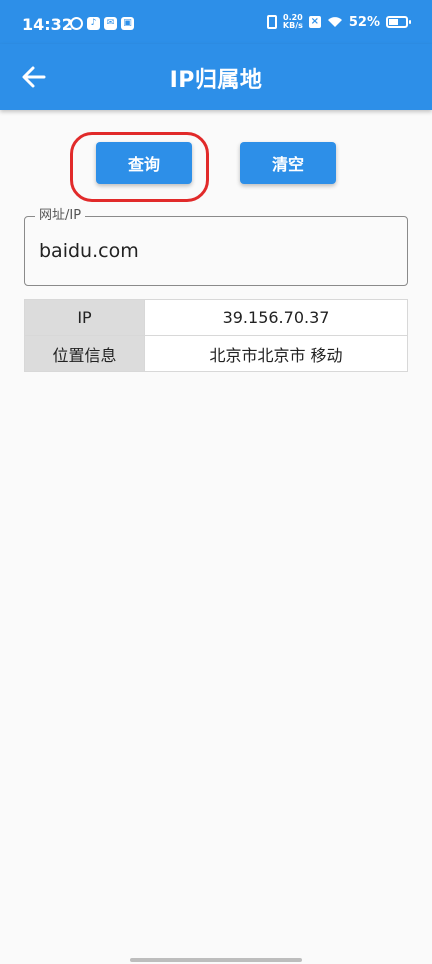  I want to click on app-bar: IP归属地, so click(216, 77).